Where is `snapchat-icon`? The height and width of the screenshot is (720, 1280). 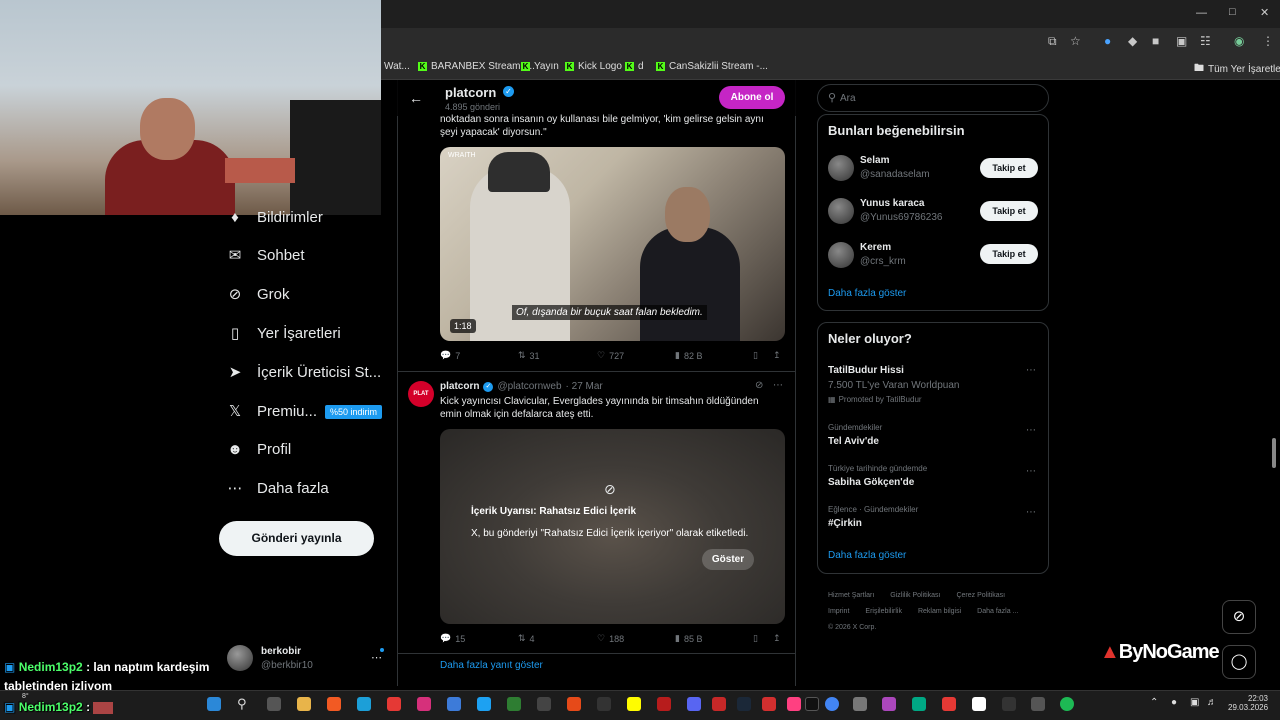
snapchat-icon is located at coordinates (634, 704).